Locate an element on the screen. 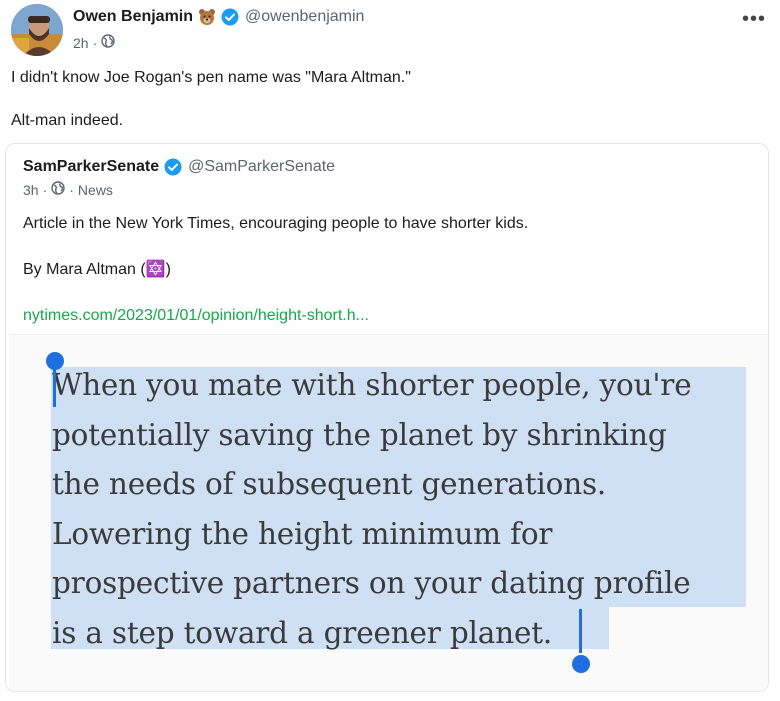 This screenshot has height=701, width=780. selection-end-handle is located at coordinates (581, 664).